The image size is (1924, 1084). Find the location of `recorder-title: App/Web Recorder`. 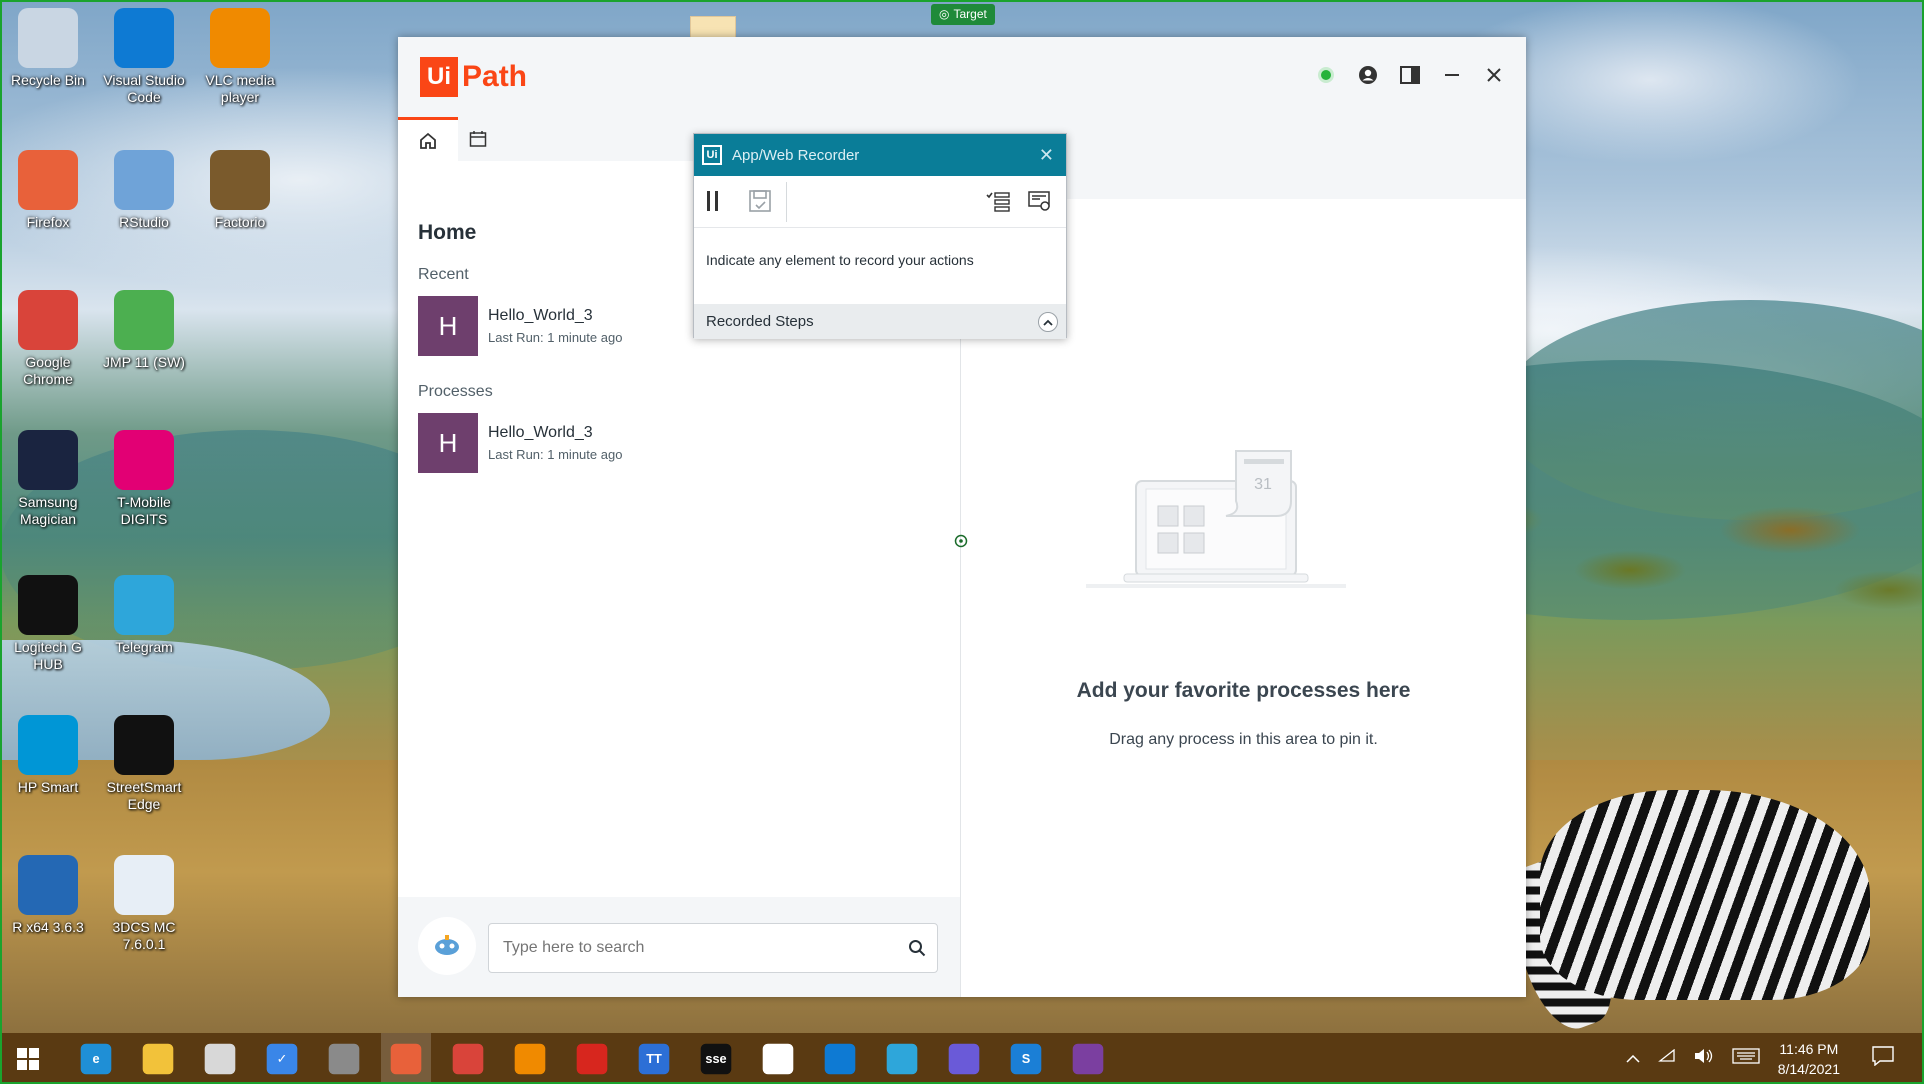

recorder-title: App/Web Recorder is located at coordinates (796, 155).